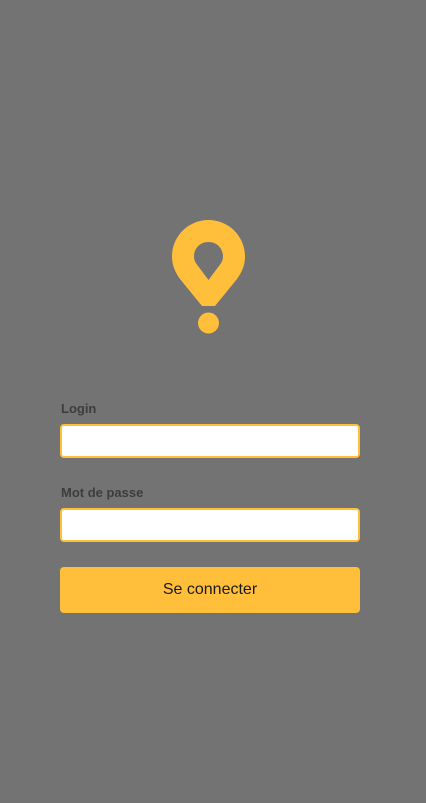 The image size is (426, 803). What do you see at coordinates (79, 408) in the screenshot?
I see `login-label: Login` at bounding box center [79, 408].